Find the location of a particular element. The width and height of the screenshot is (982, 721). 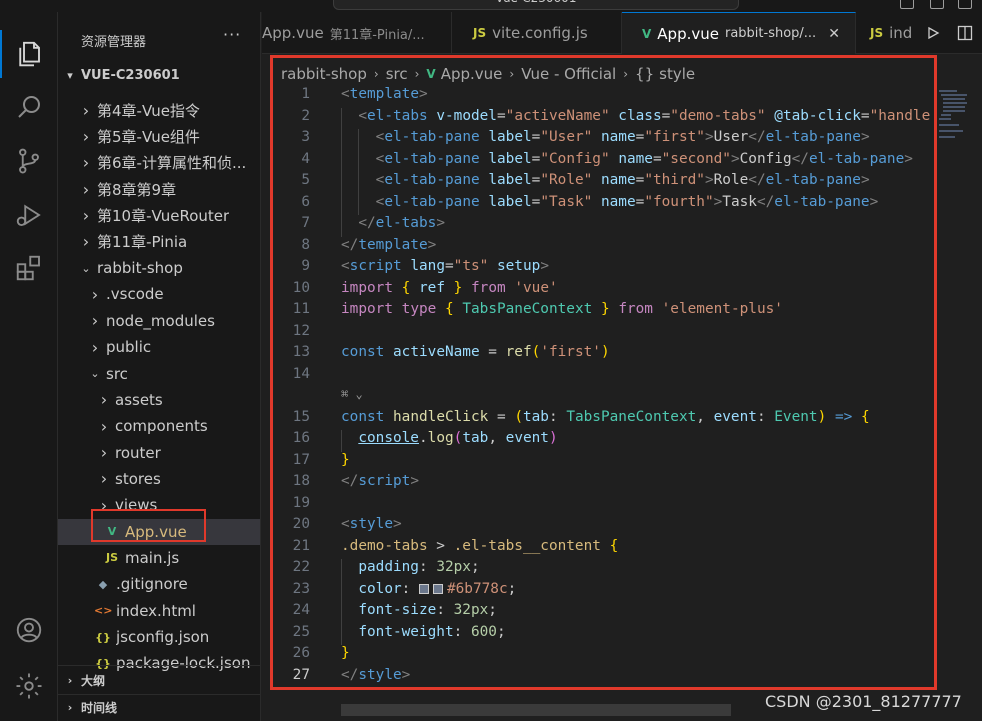

breadcrumb-item: src is located at coordinates (397, 74).